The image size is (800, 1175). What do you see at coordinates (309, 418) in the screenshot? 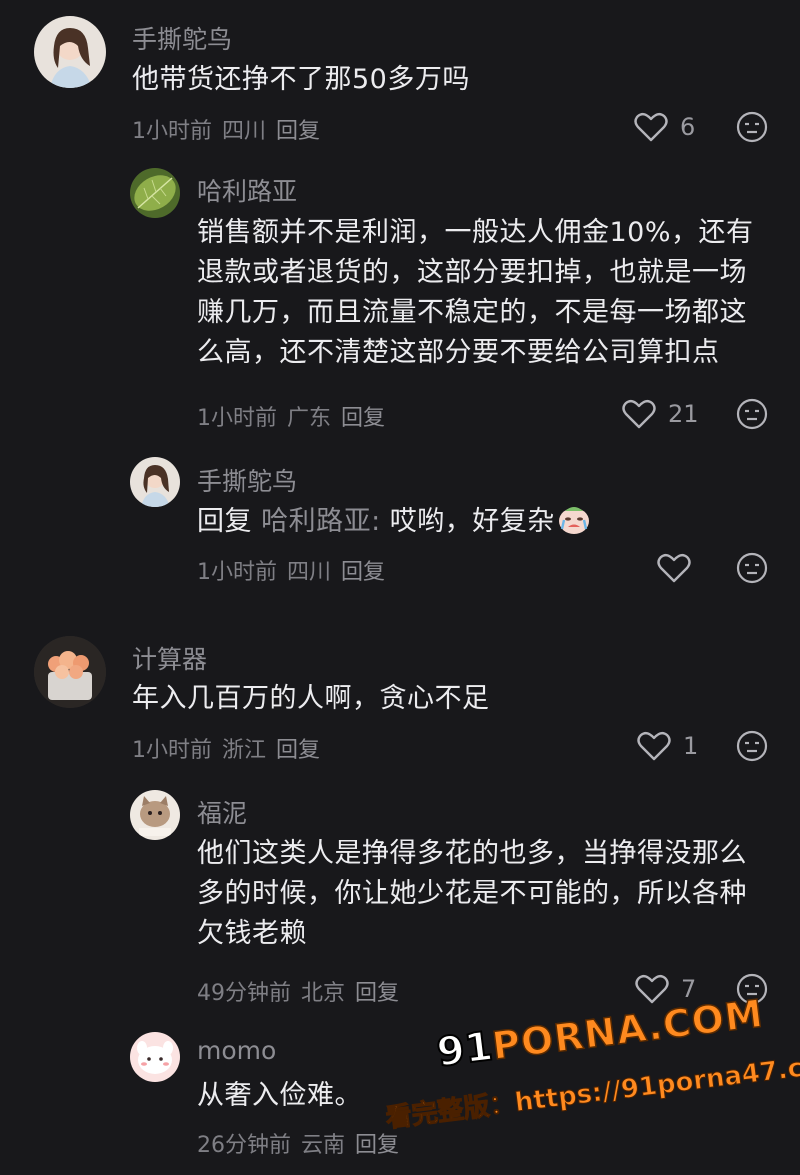
I see `location: 广东` at bounding box center [309, 418].